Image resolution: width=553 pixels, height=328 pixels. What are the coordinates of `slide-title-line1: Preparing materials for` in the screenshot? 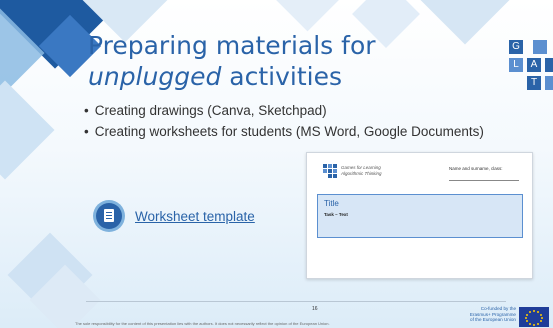 It's located at (232, 45).